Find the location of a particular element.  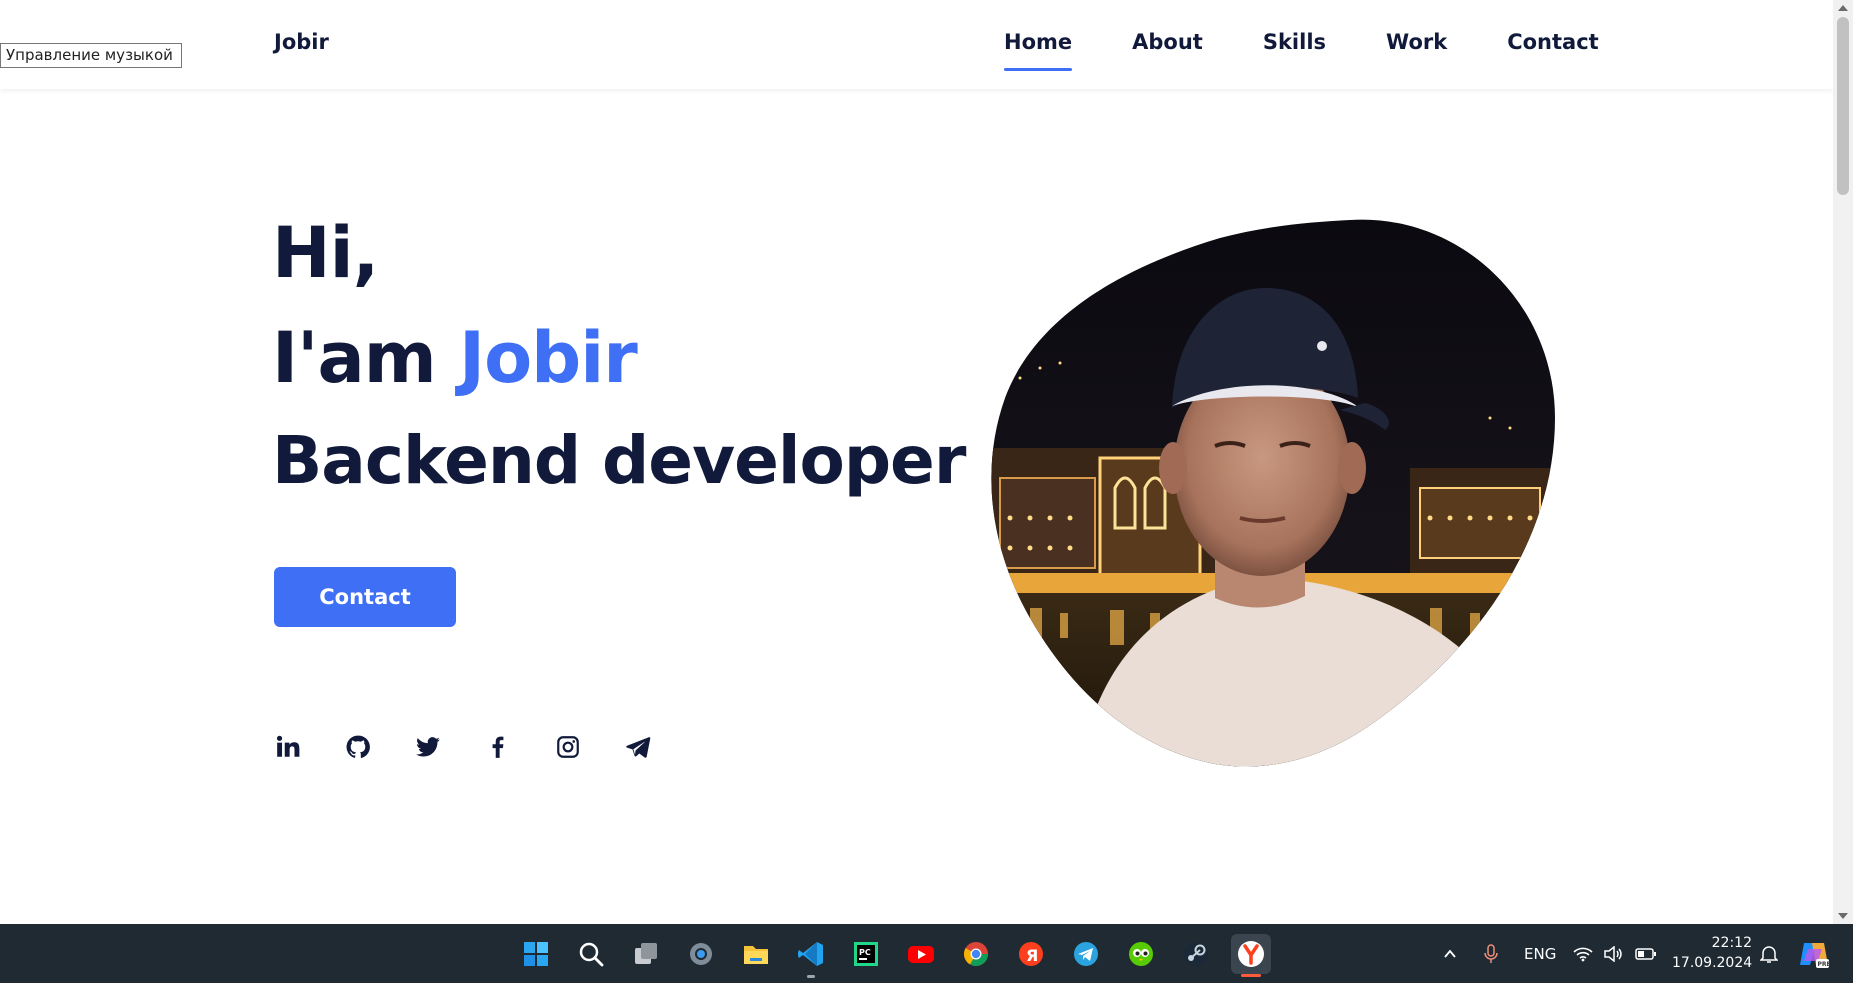

yandex-browser-icon is located at coordinates (1251, 955).